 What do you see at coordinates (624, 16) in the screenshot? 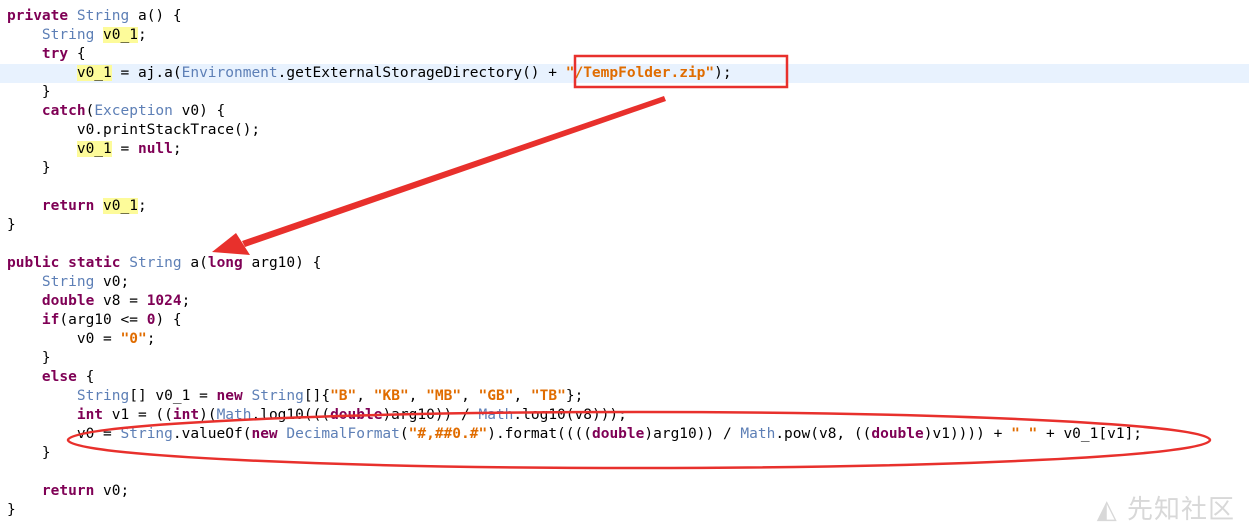
I see `code-line: private String a() {` at bounding box center [624, 16].